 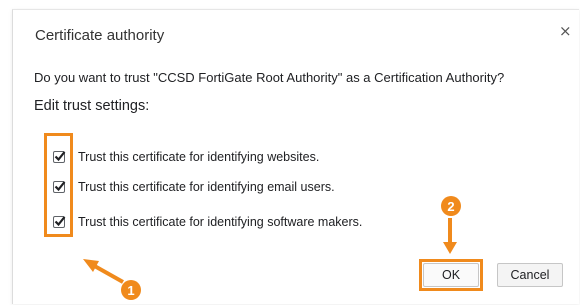 What do you see at coordinates (270, 251) in the screenshot?
I see `annotation-arrows` at bounding box center [270, 251].